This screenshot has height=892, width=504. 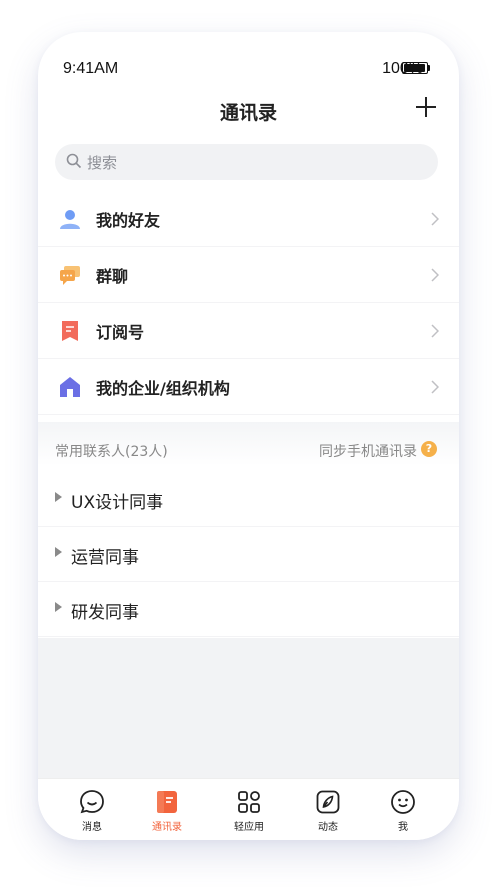 What do you see at coordinates (248, 113) in the screenshot?
I see `page-title: 通讯录` at bounding box center [248, 113].